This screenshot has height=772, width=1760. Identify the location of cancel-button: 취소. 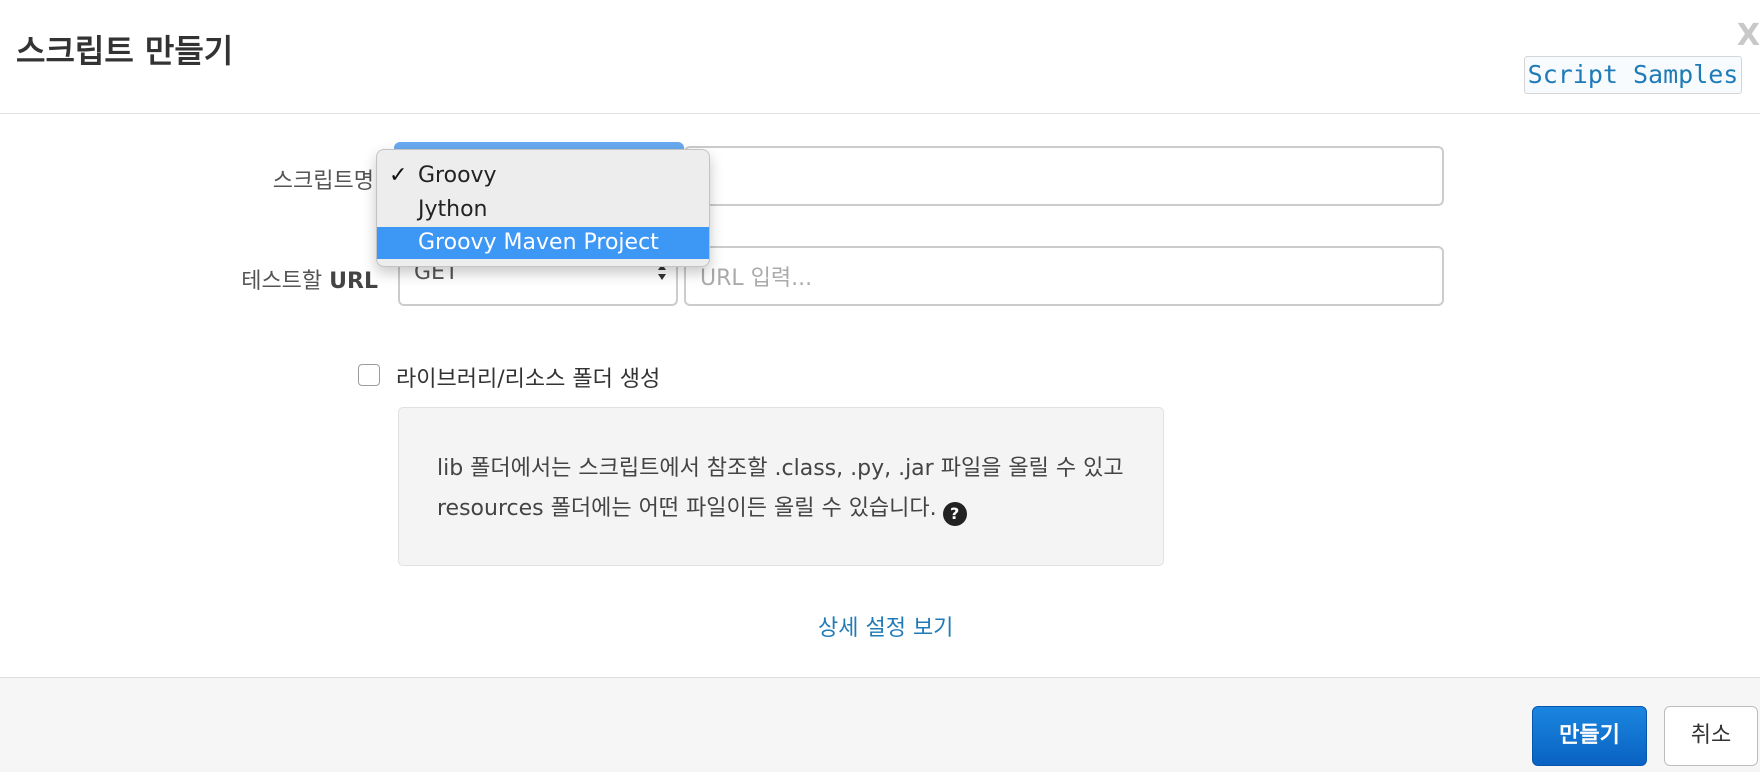
(1711, 736).